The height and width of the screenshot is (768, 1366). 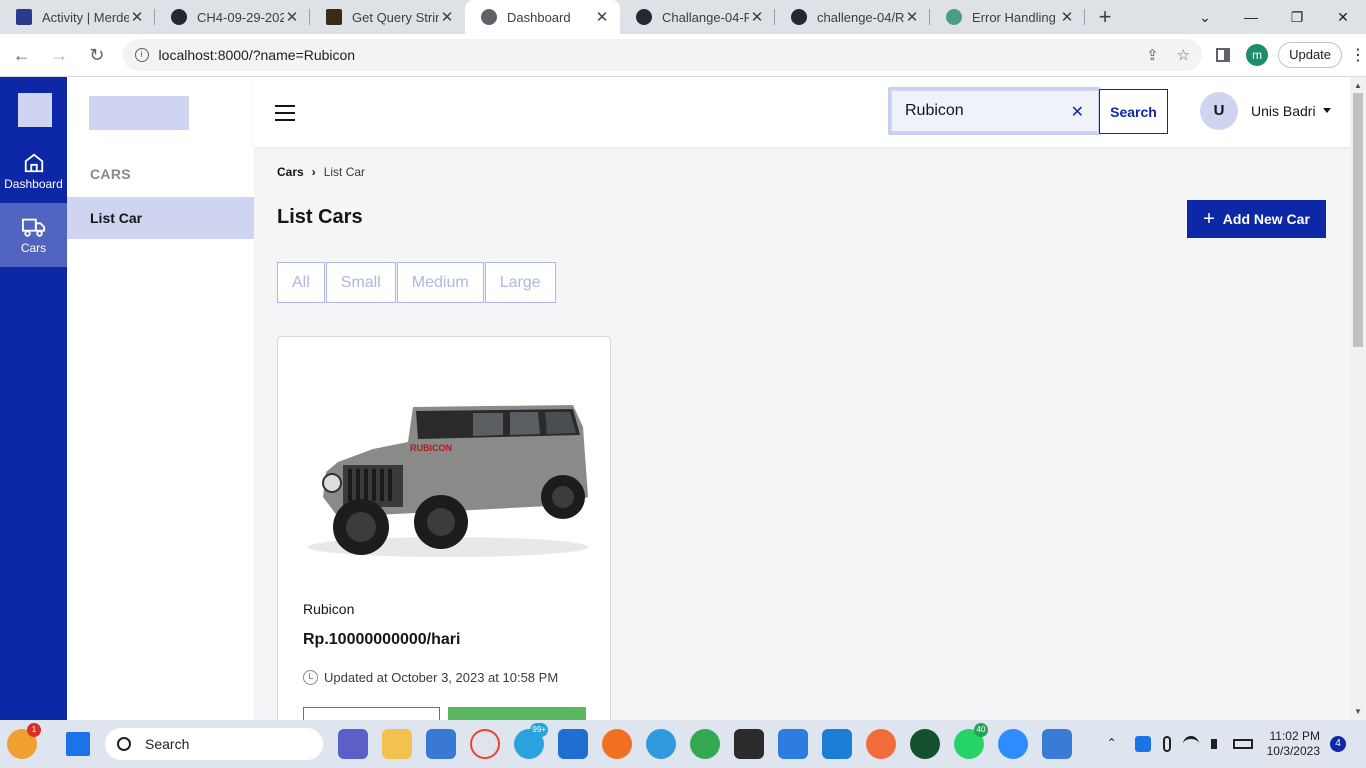 What do you see at coordinates (1223, 55) in the screenshot?
I see `side-panel-icon` at bounding box center [1223, 55].